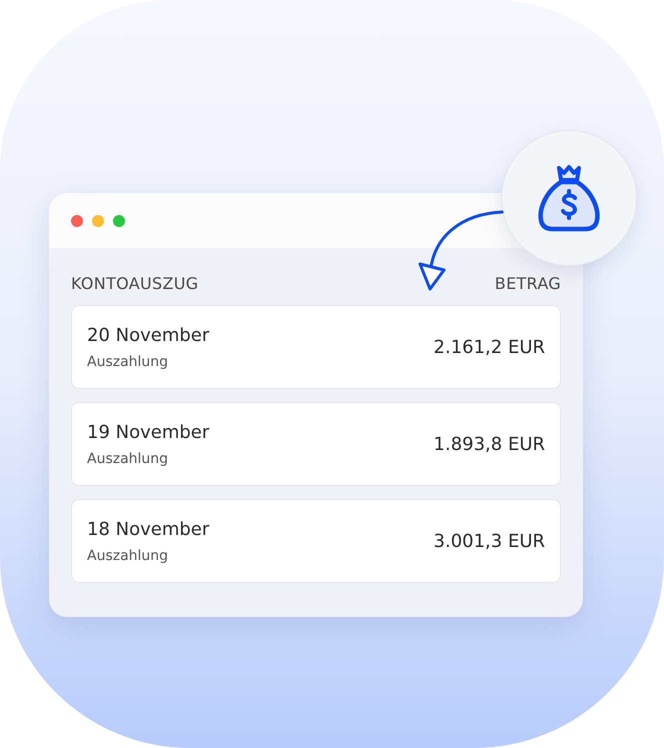  What do you see at coordinates (489, 347) in the screenshot?
I see `transaction-amount: 2.161,2 EUR` at bounding box center [489, 347].